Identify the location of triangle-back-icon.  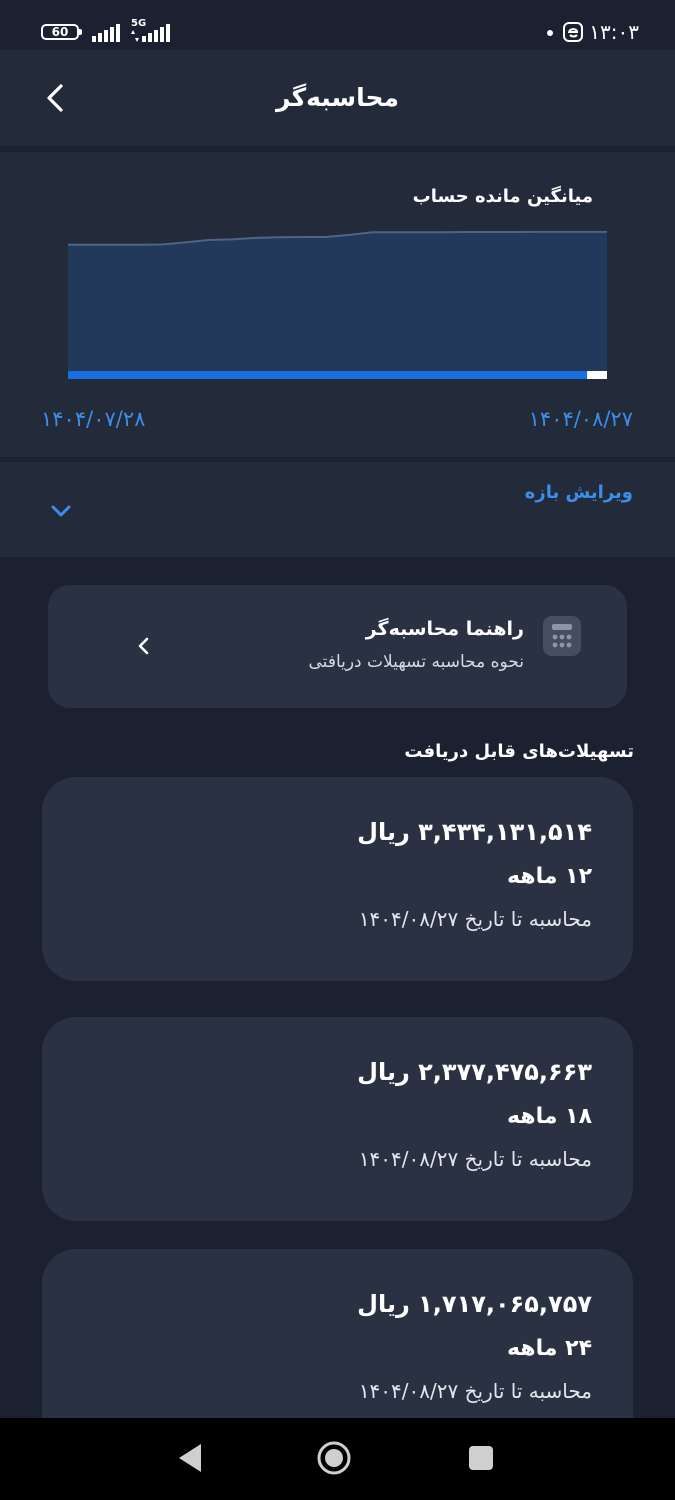
(190, 1458).